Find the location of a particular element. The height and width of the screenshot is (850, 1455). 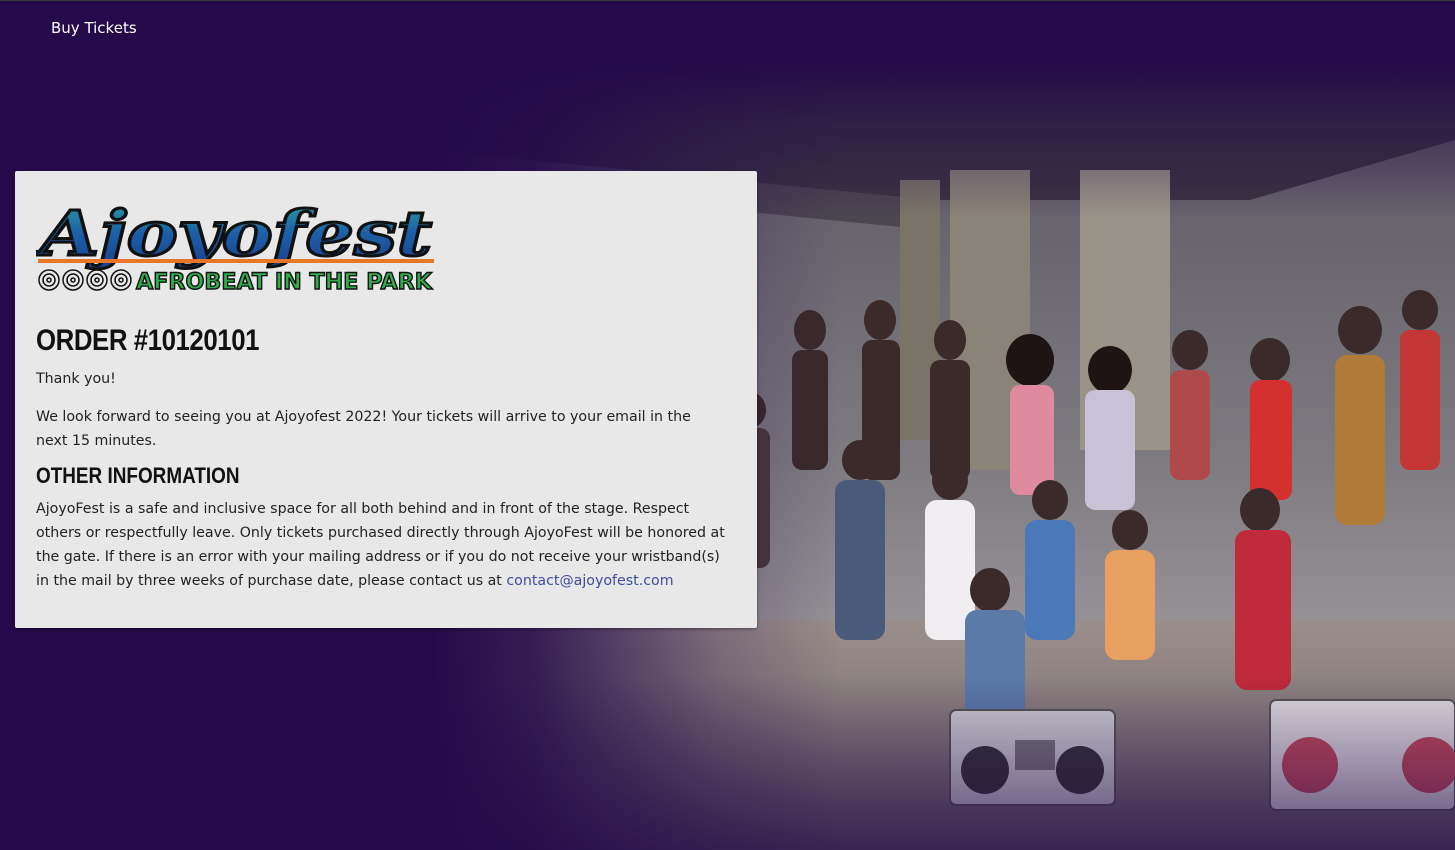

other-information-heading: OTHER INFORMATION is located at coordinates (138, 475).